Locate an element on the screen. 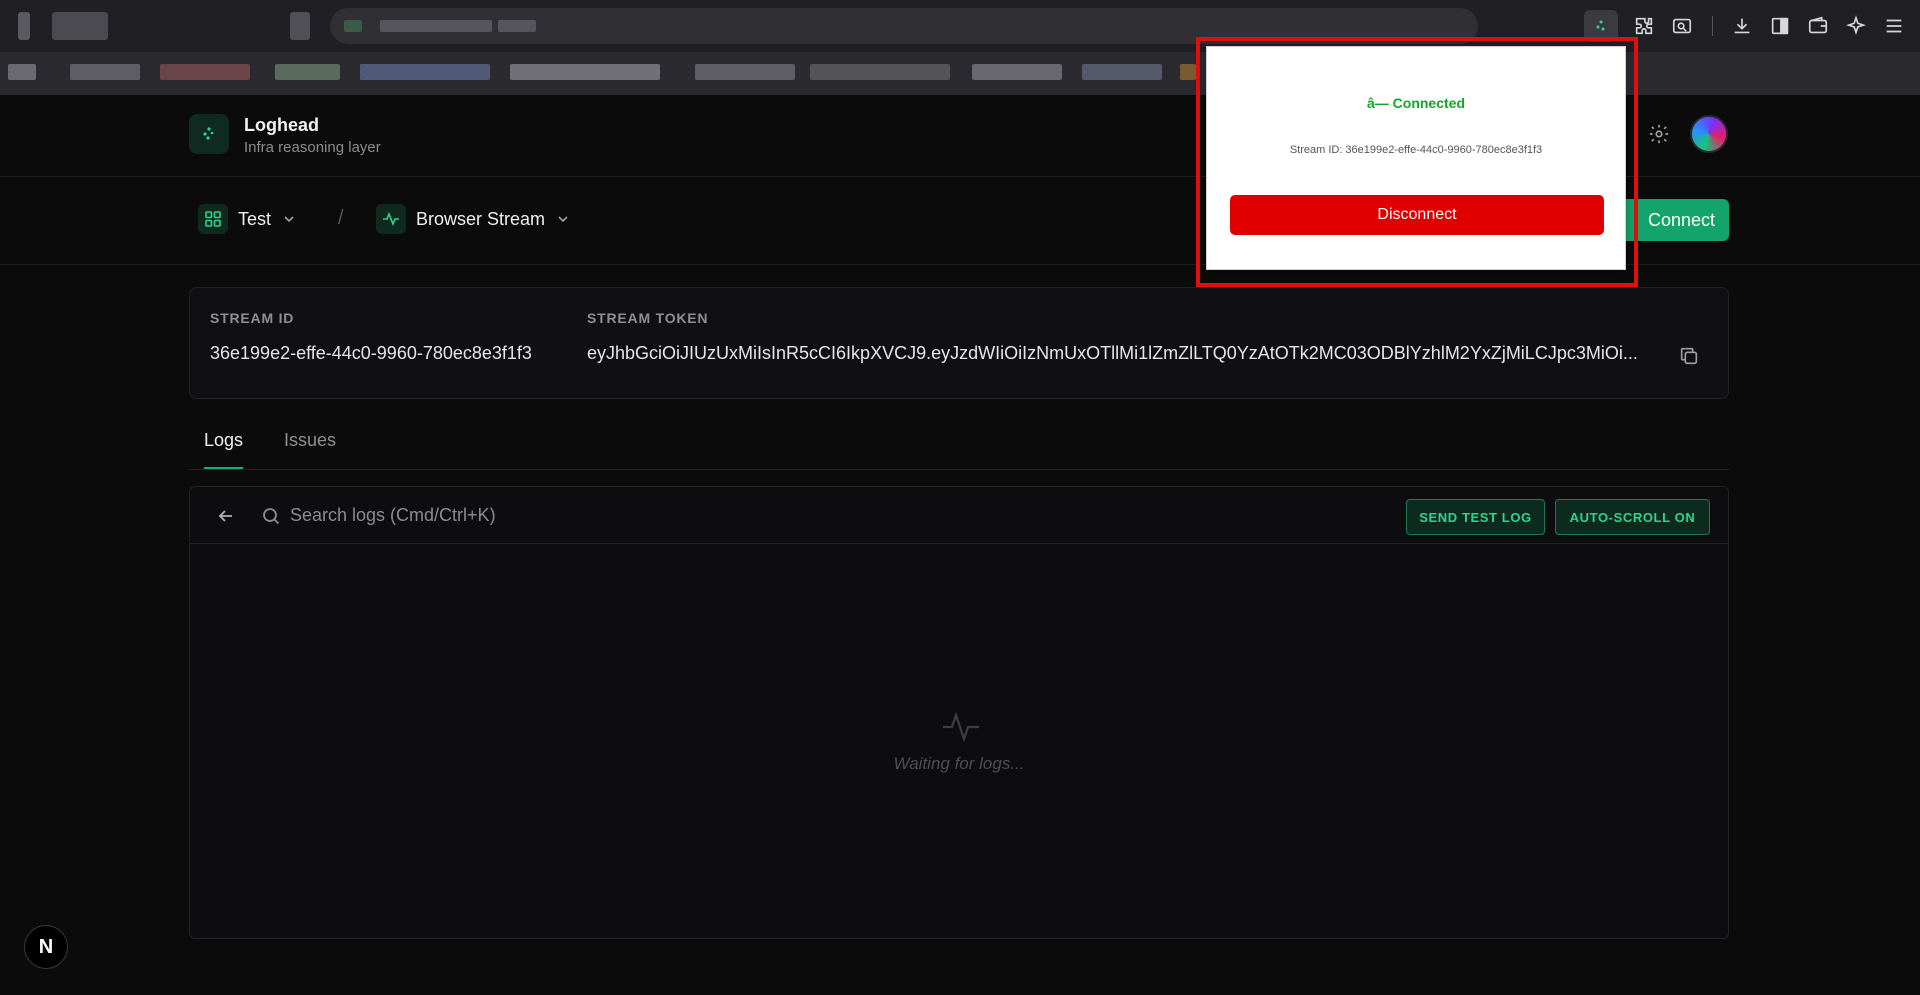 The height and width of the screenshot is (995, 1920). sidebar-toggle-icon is located at coordinates (1780, 26).